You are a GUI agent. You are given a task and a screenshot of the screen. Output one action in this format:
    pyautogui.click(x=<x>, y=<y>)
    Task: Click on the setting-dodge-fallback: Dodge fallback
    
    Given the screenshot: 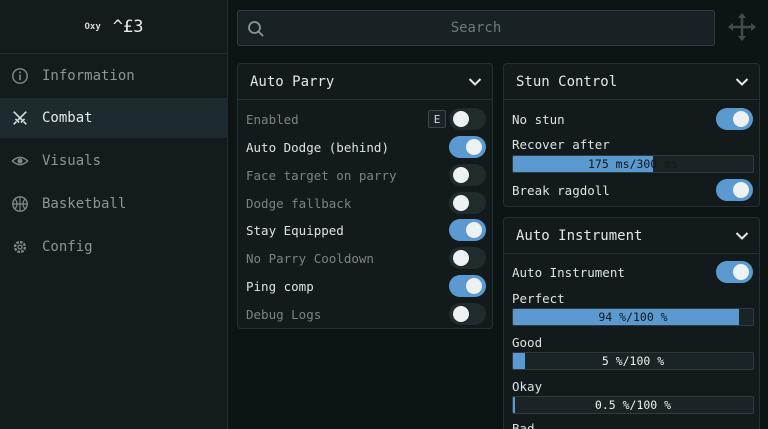 What is the action you would take?
    pyautogui.click(x=365, y=203)
    